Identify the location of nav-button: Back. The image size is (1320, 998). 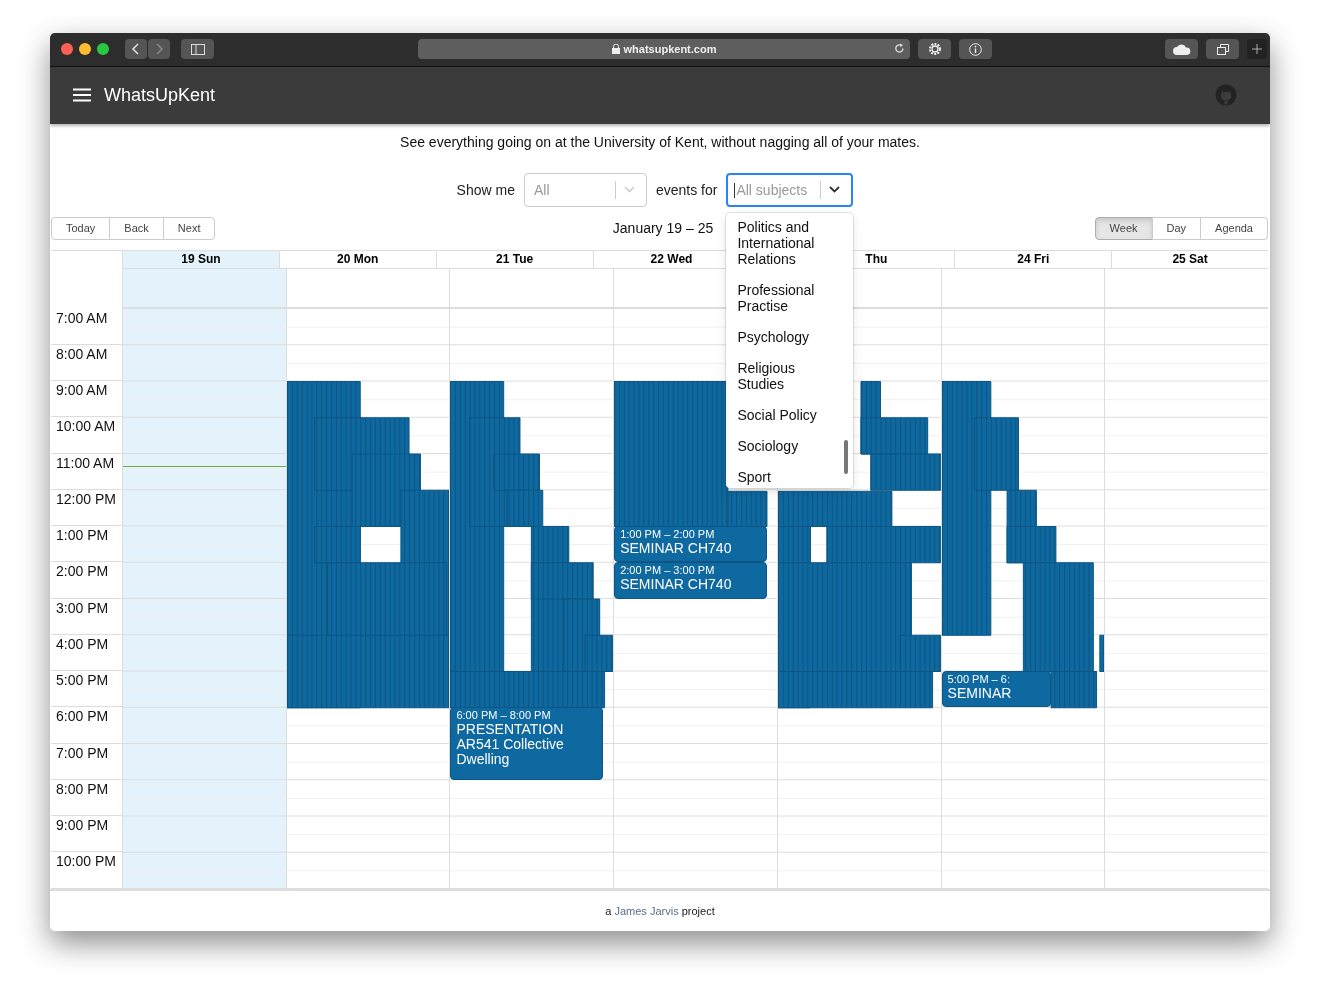
(136, 228).